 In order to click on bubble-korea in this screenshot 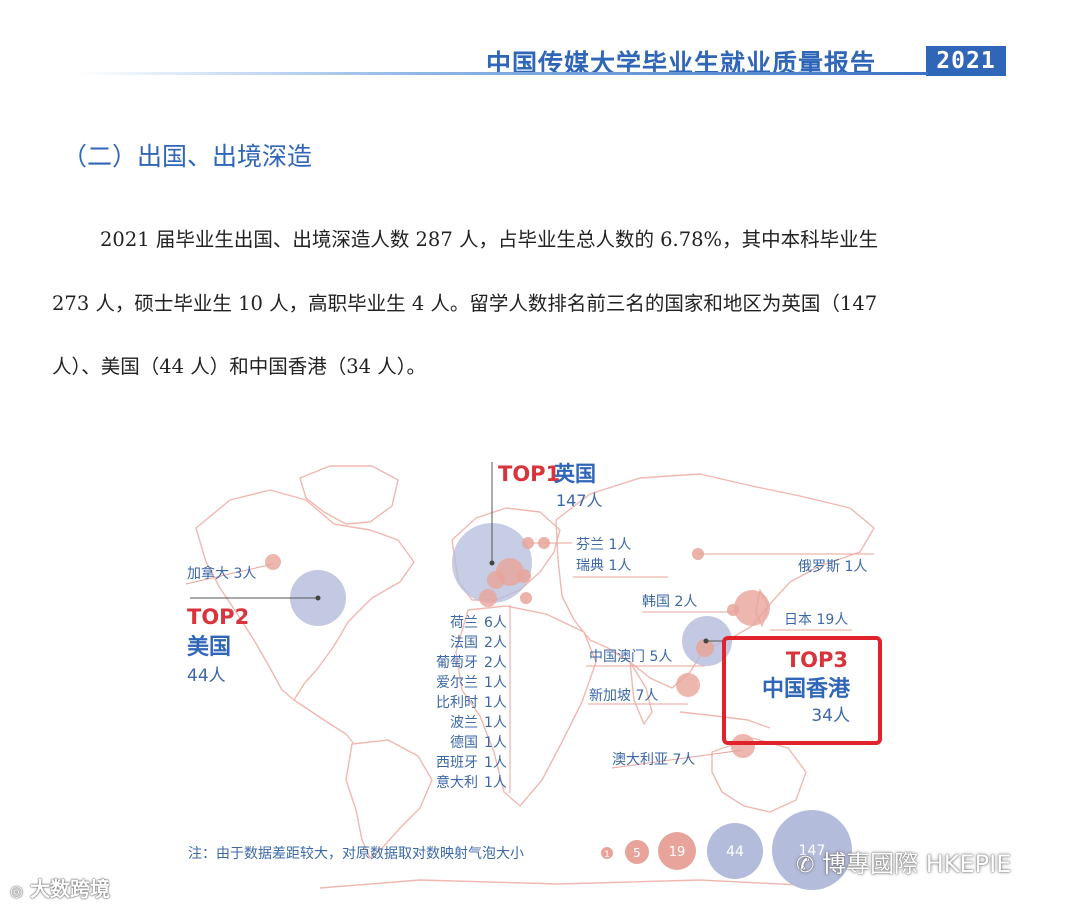, I will do `click(733, 610)`.